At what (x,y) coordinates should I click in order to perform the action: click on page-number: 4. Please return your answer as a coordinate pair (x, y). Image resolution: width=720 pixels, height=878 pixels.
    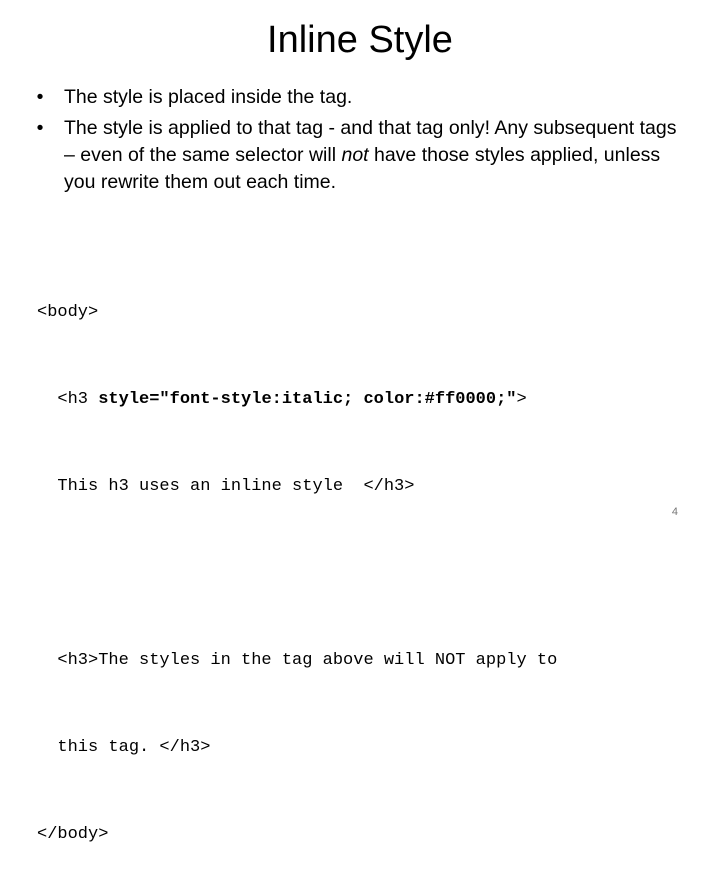
    Looking at the image, I should click on (674, 512).